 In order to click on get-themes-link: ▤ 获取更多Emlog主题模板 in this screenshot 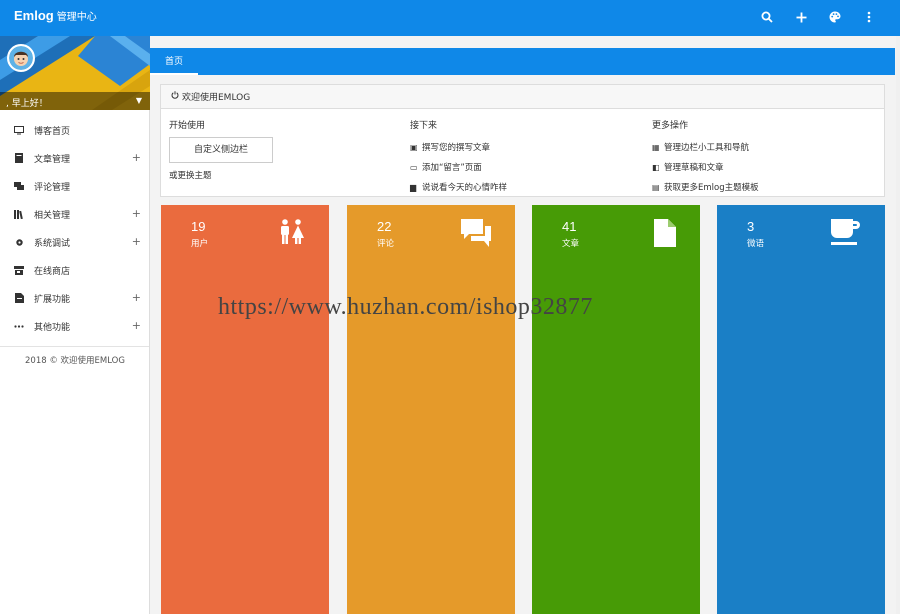, I will do `click(705, 187)`.